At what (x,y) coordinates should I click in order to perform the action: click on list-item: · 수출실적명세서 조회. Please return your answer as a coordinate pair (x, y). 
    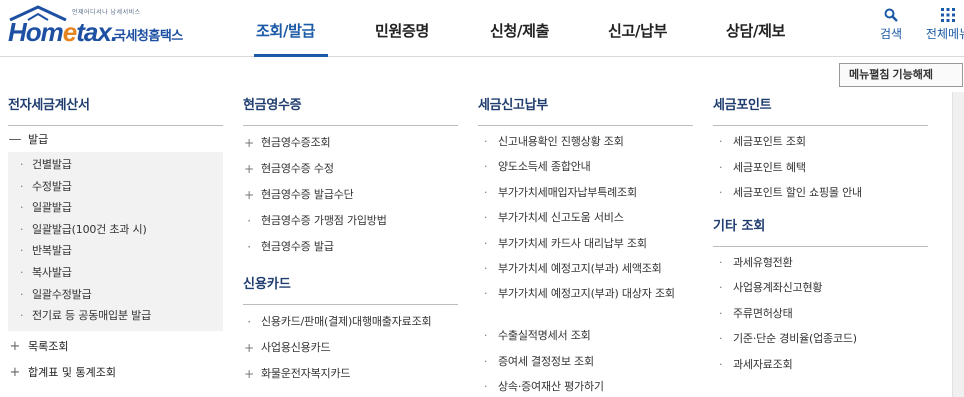
    Looking at the image, I should click on (585, 335).